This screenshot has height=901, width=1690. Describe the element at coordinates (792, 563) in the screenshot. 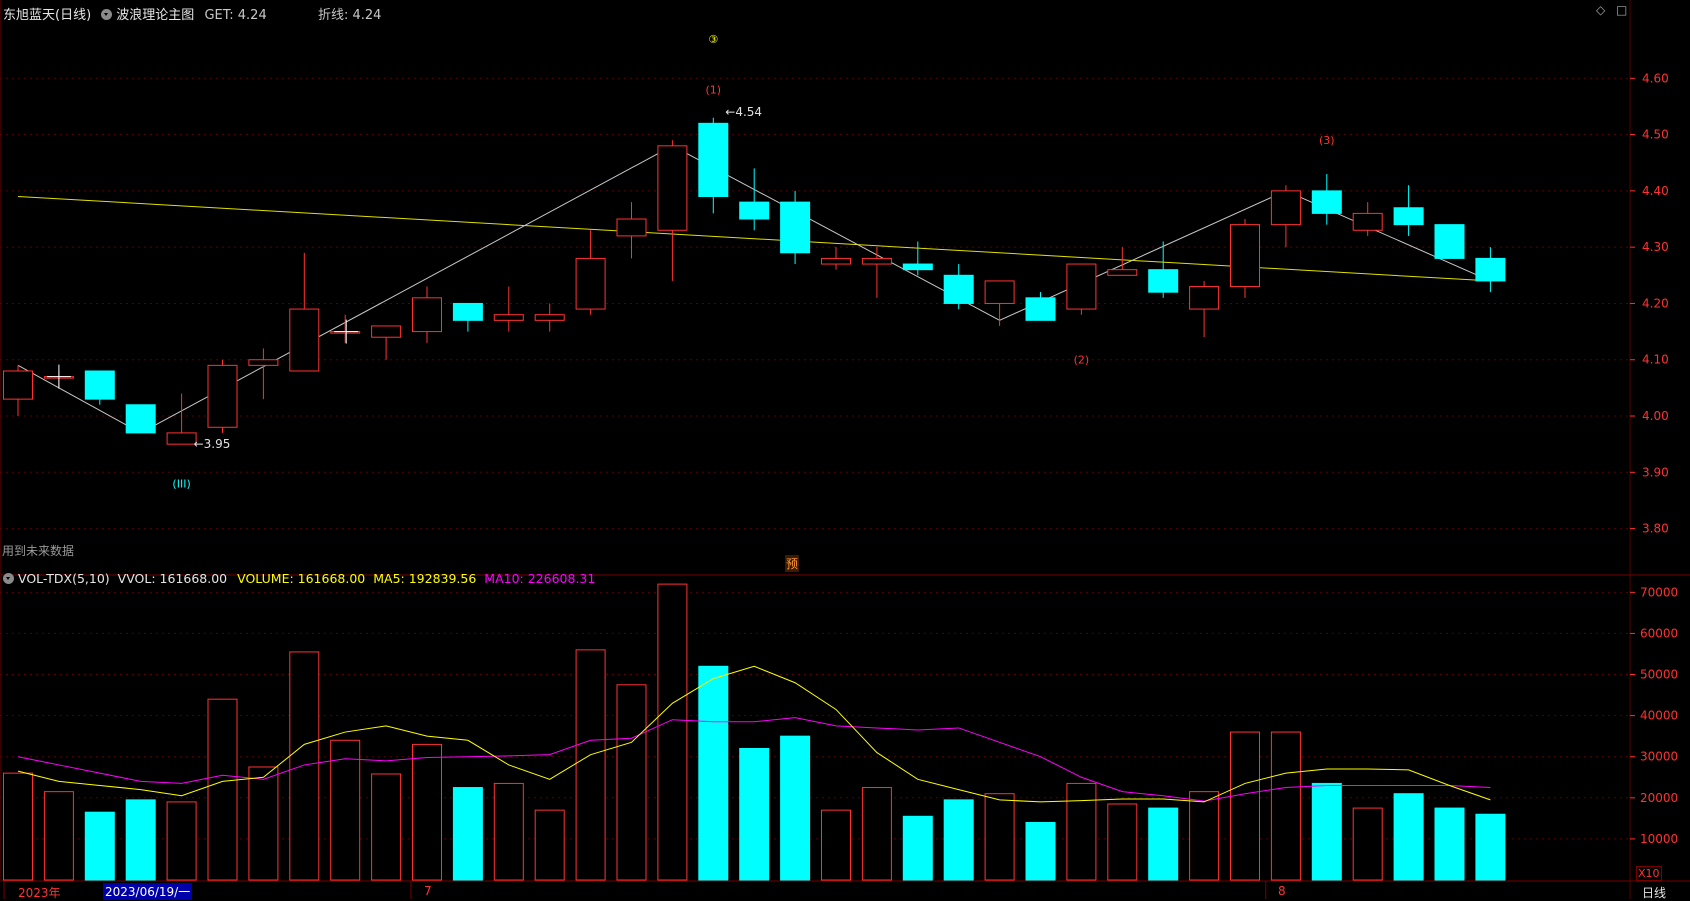

I see `prediction-marker: 预` at that location.